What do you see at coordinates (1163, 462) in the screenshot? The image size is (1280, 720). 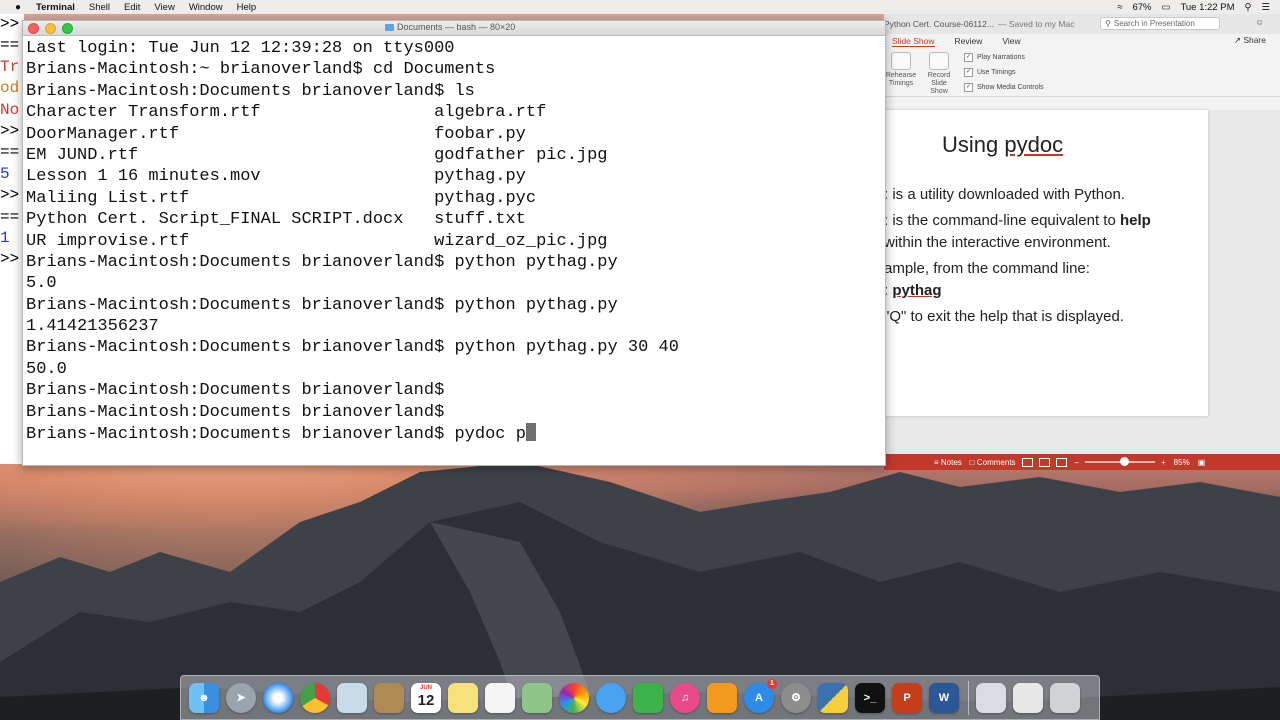 I see `zoom-in-icon: +` at bounding box center [1163, 462].